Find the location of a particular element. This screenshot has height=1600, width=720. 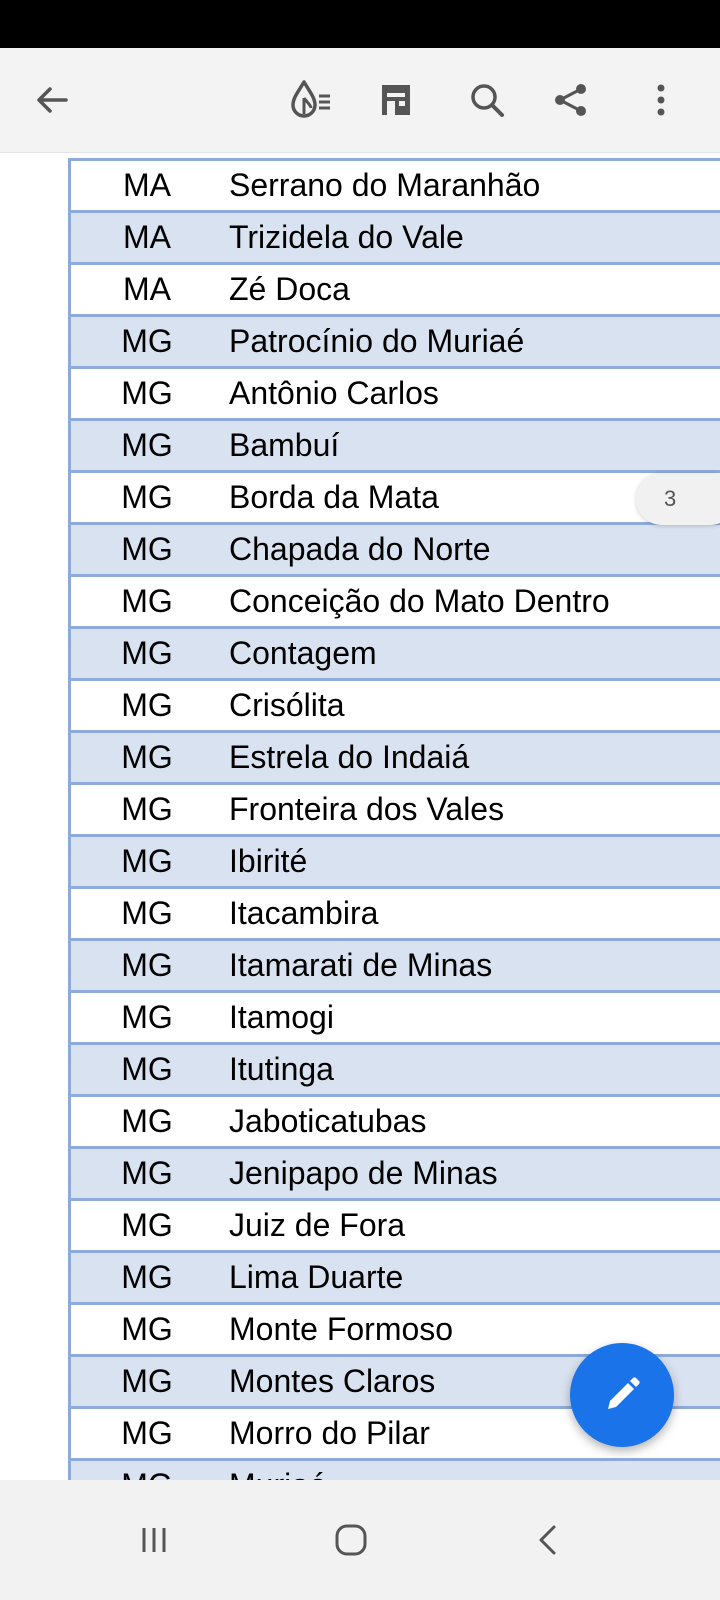

edit-pencil-icon is located at coordinates (624, 1393).